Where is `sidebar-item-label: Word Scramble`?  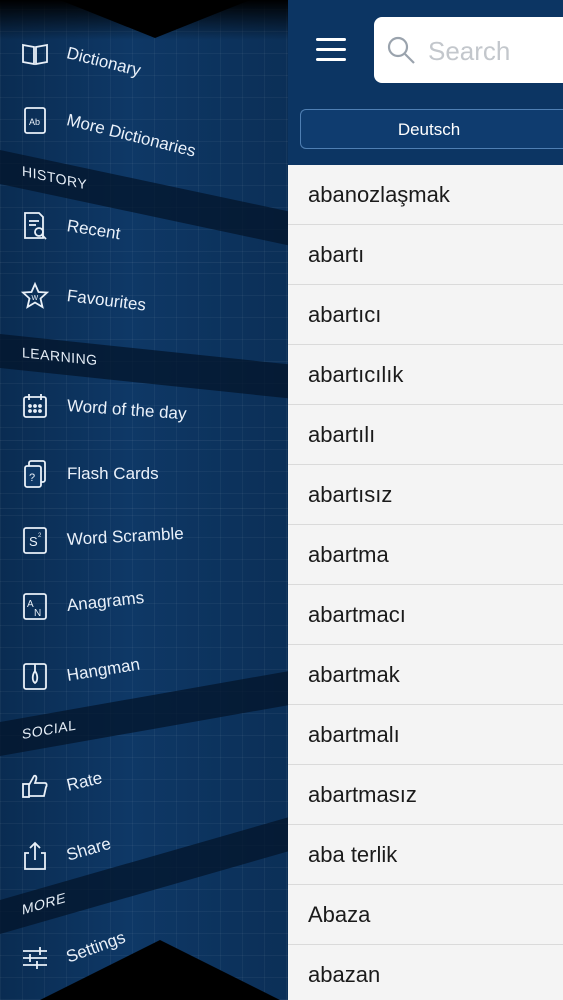
sidebar-item-label: Word Scramble is located at coordinates (125, 536).